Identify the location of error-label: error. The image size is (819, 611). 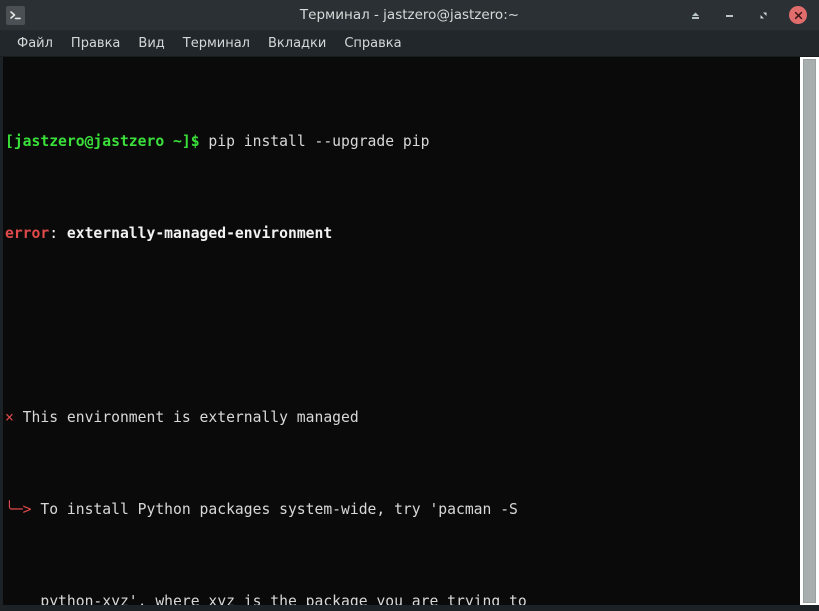
(27, 233).